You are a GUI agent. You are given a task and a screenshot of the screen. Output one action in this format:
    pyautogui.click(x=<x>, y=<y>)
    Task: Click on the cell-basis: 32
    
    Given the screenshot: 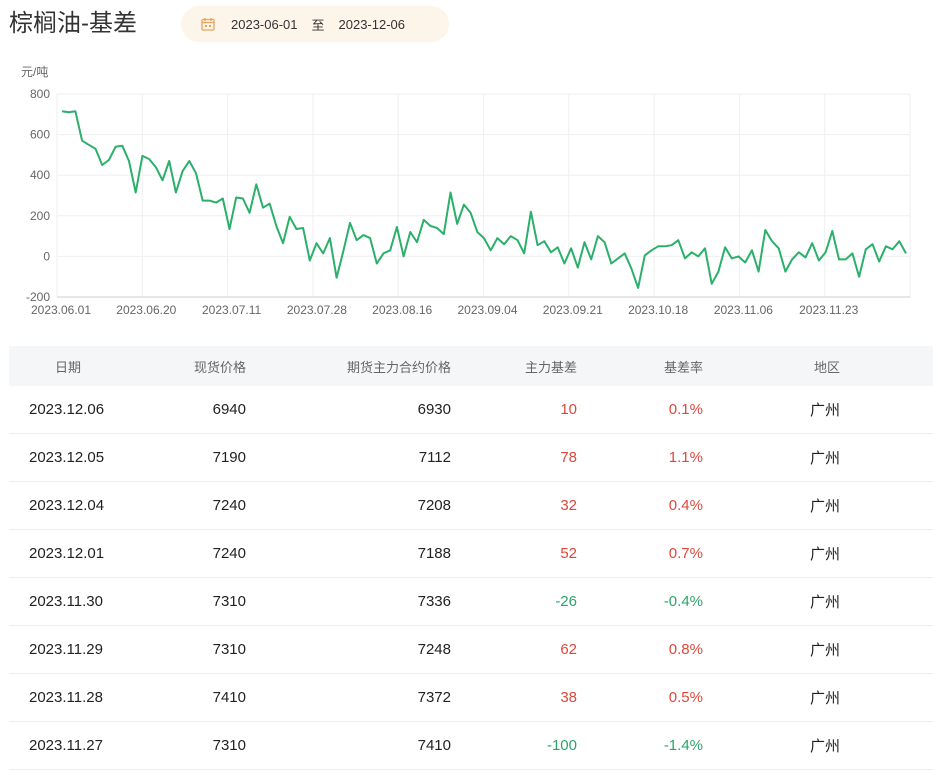 What is the action you would take?
    pyautogui.click(x=568, y=505)
    